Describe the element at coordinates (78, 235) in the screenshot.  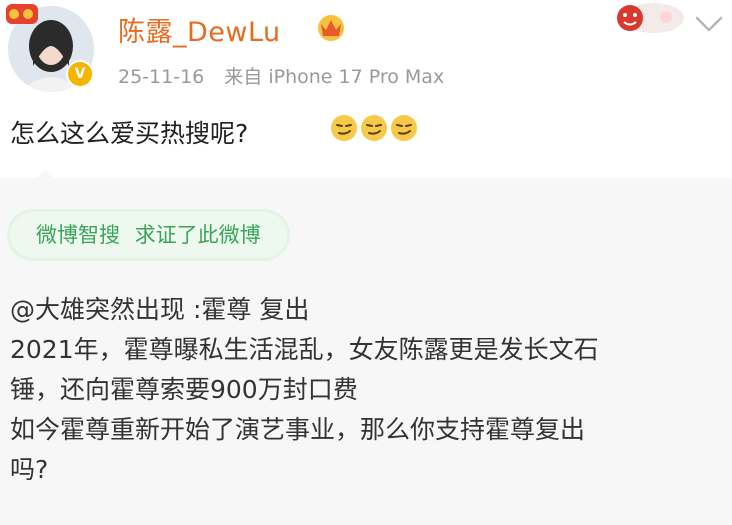
I see `smart-search-label: 微博智搜` at that location.